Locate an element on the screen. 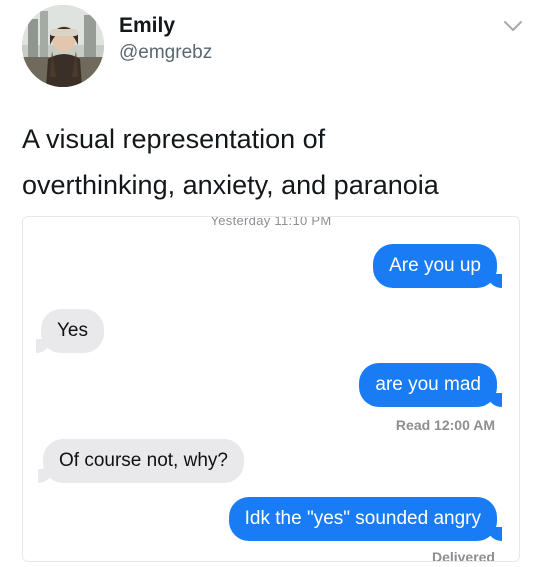  delivered-receipt: Delivered is located at coordinates (463, 555).